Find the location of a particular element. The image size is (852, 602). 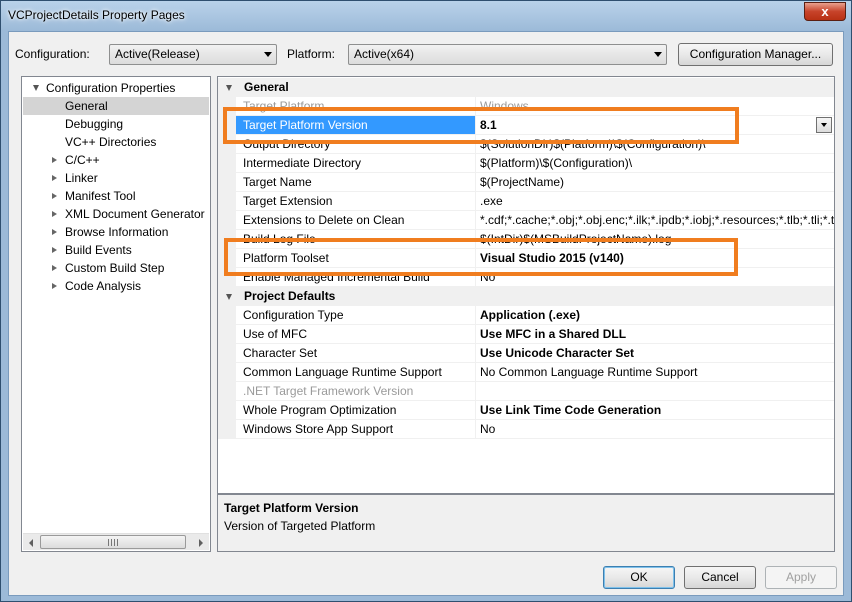

tree-item: VC++ Directories is located at coordinates (115, 142).